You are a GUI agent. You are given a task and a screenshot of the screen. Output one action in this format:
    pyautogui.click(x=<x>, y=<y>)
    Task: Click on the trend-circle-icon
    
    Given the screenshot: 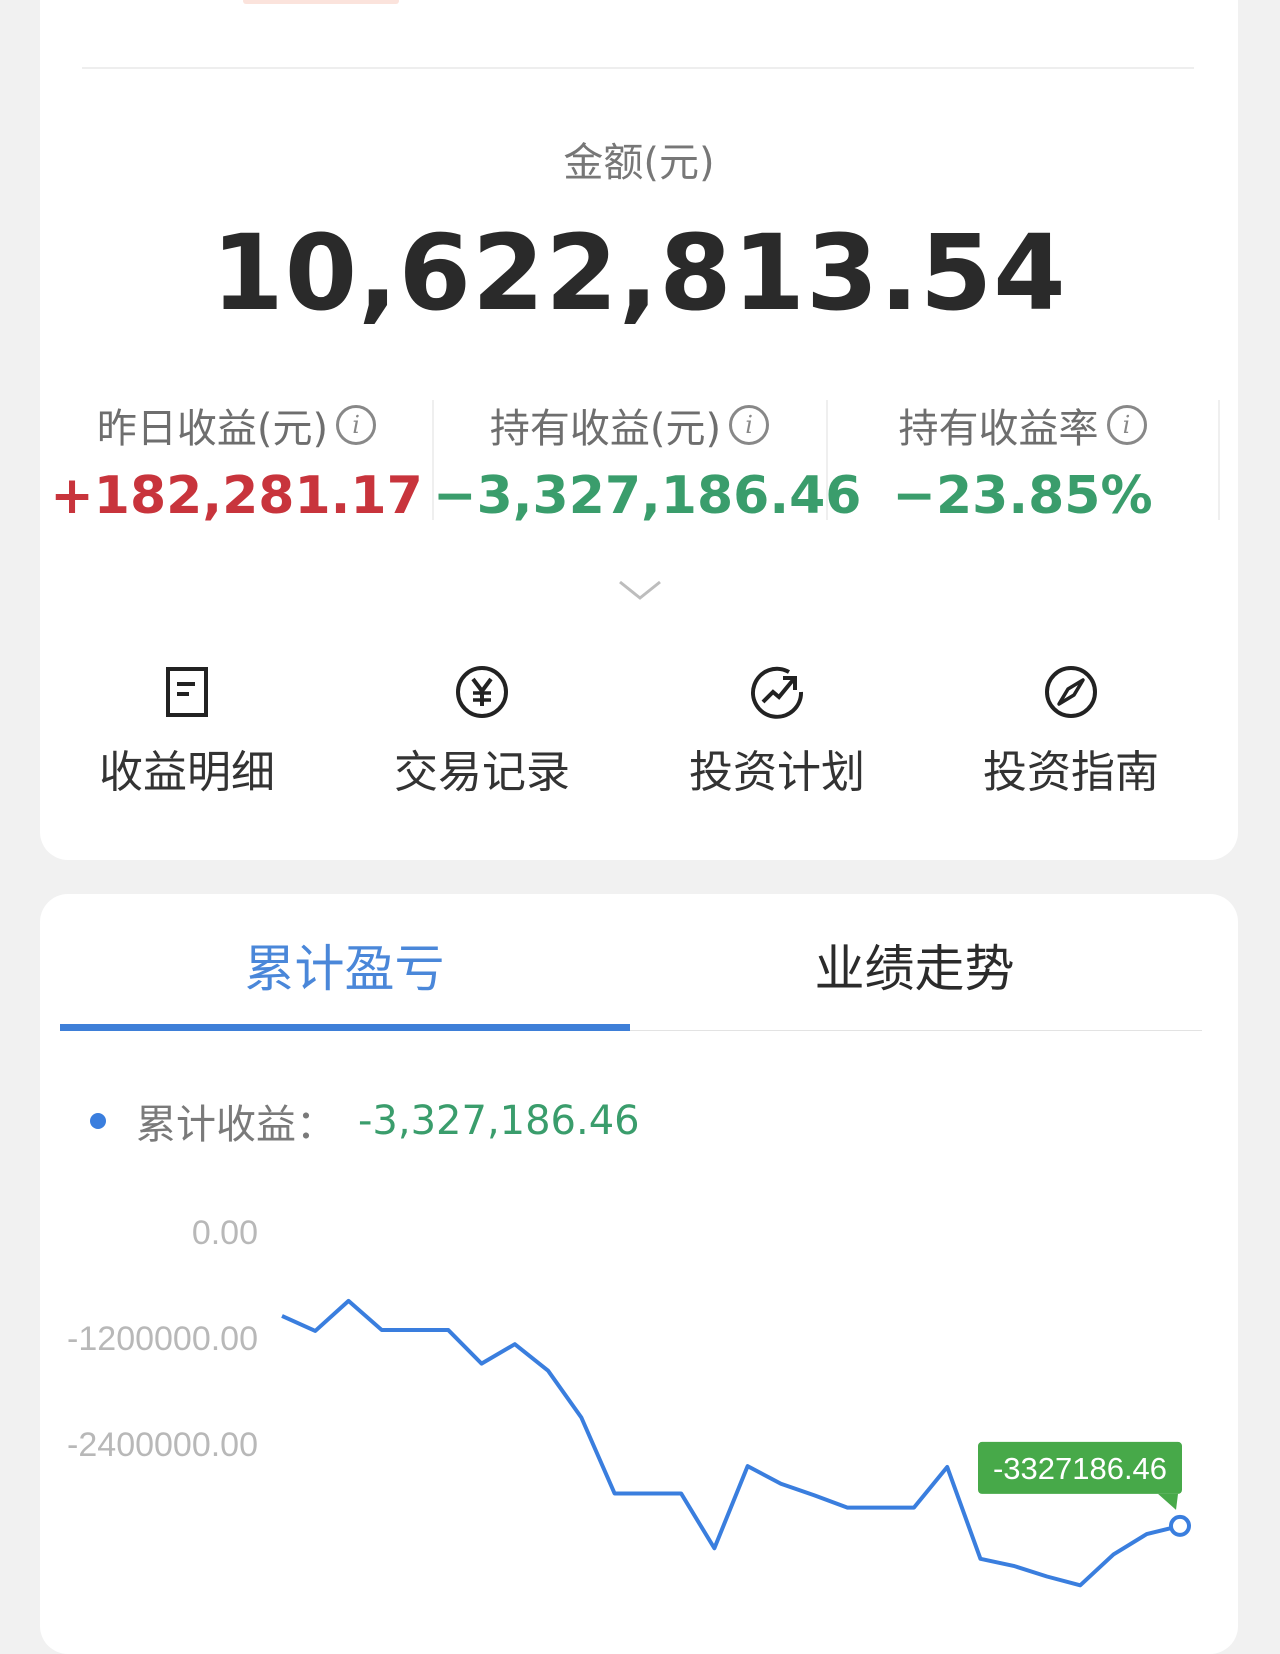 What is the action you would take?
    pyautogui.click(x=777, y=692)
    